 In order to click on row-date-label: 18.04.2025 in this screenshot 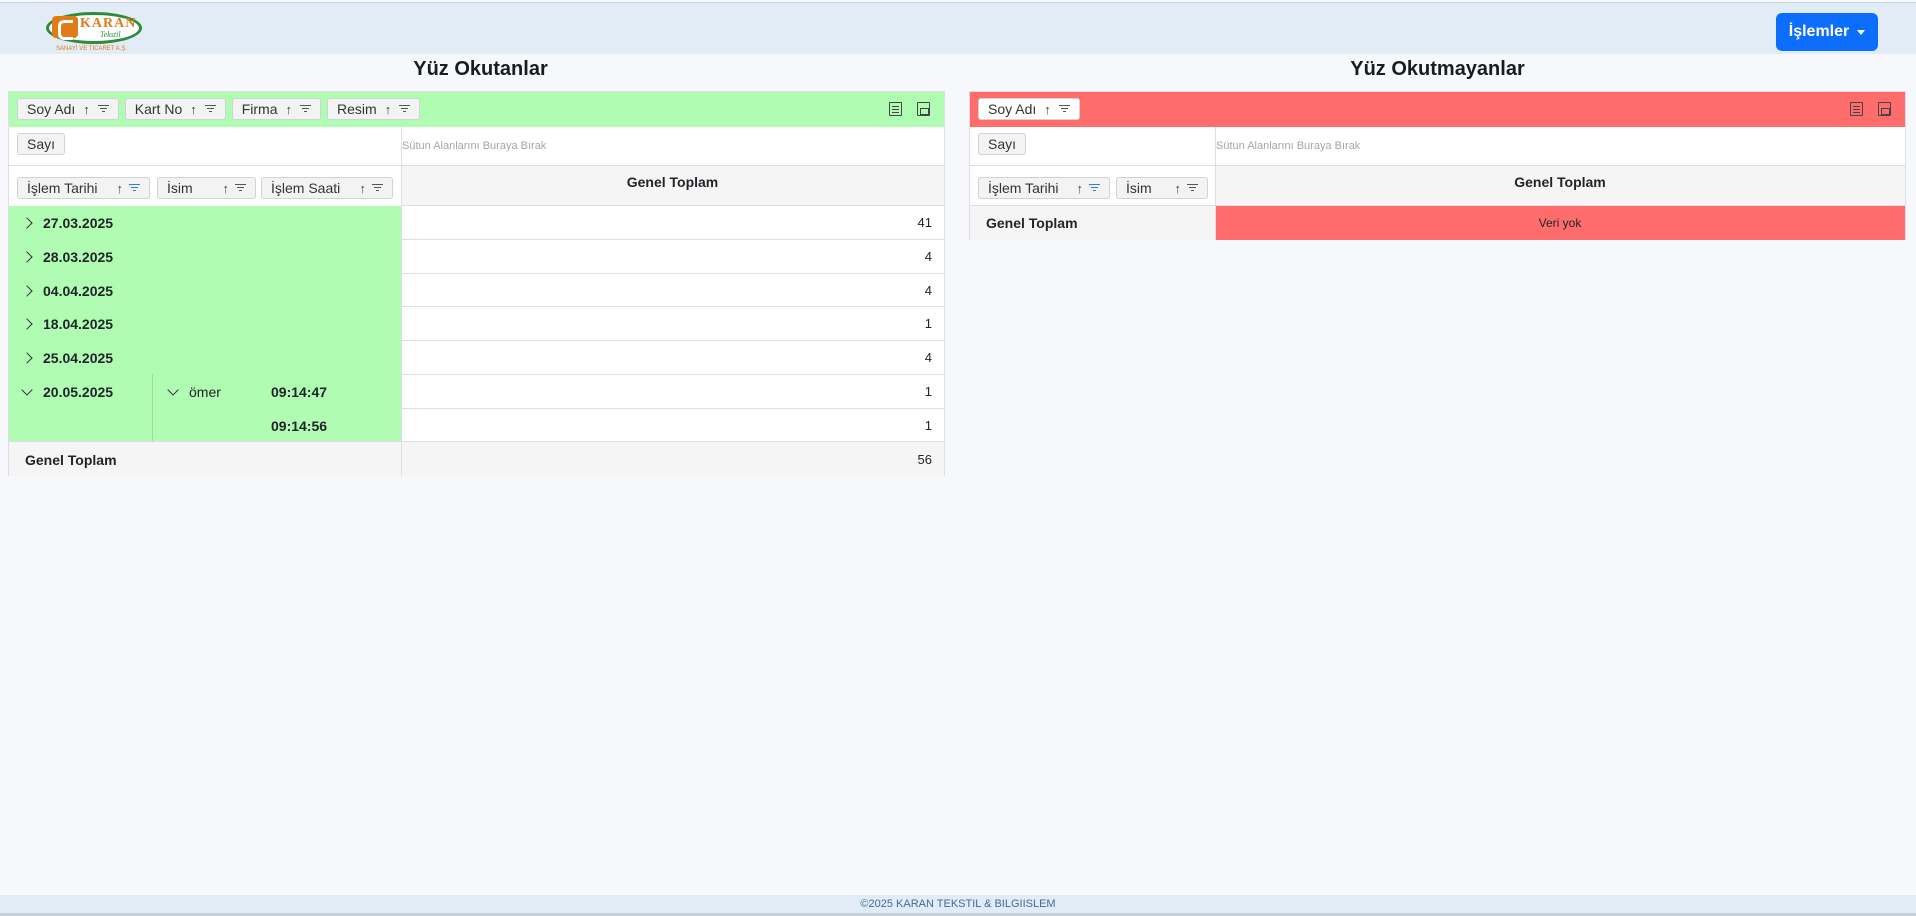, I will do `click(78, 323)`.